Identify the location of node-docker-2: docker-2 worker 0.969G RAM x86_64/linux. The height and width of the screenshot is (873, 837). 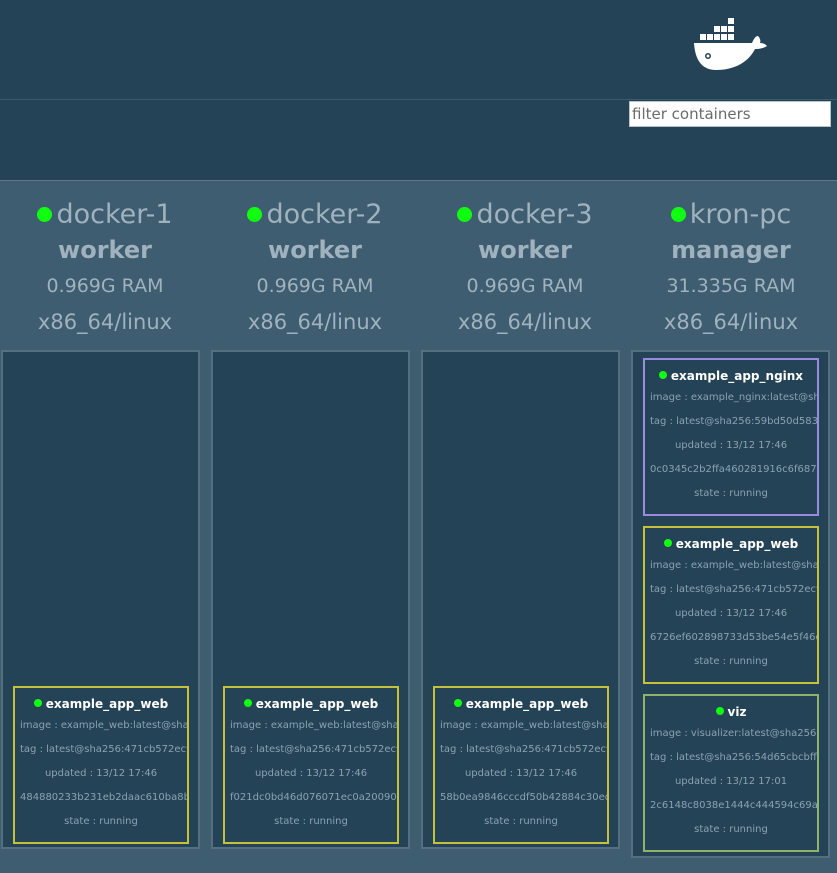
(315, 260).